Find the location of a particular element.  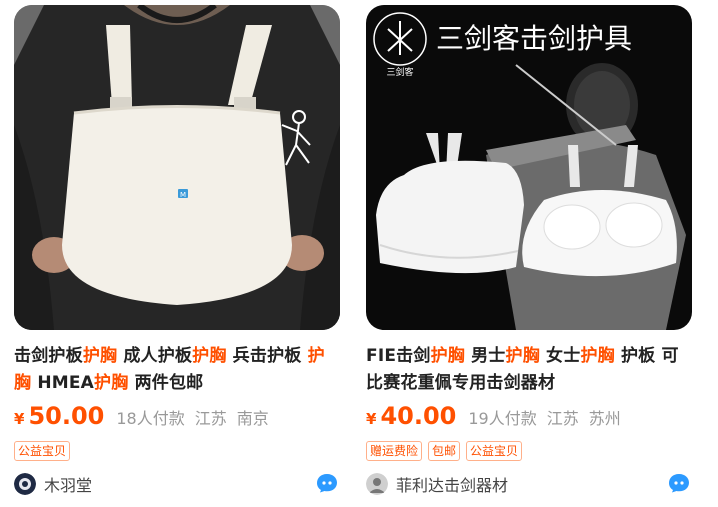

title-text: 男士 is located at coordinates (485, 356).